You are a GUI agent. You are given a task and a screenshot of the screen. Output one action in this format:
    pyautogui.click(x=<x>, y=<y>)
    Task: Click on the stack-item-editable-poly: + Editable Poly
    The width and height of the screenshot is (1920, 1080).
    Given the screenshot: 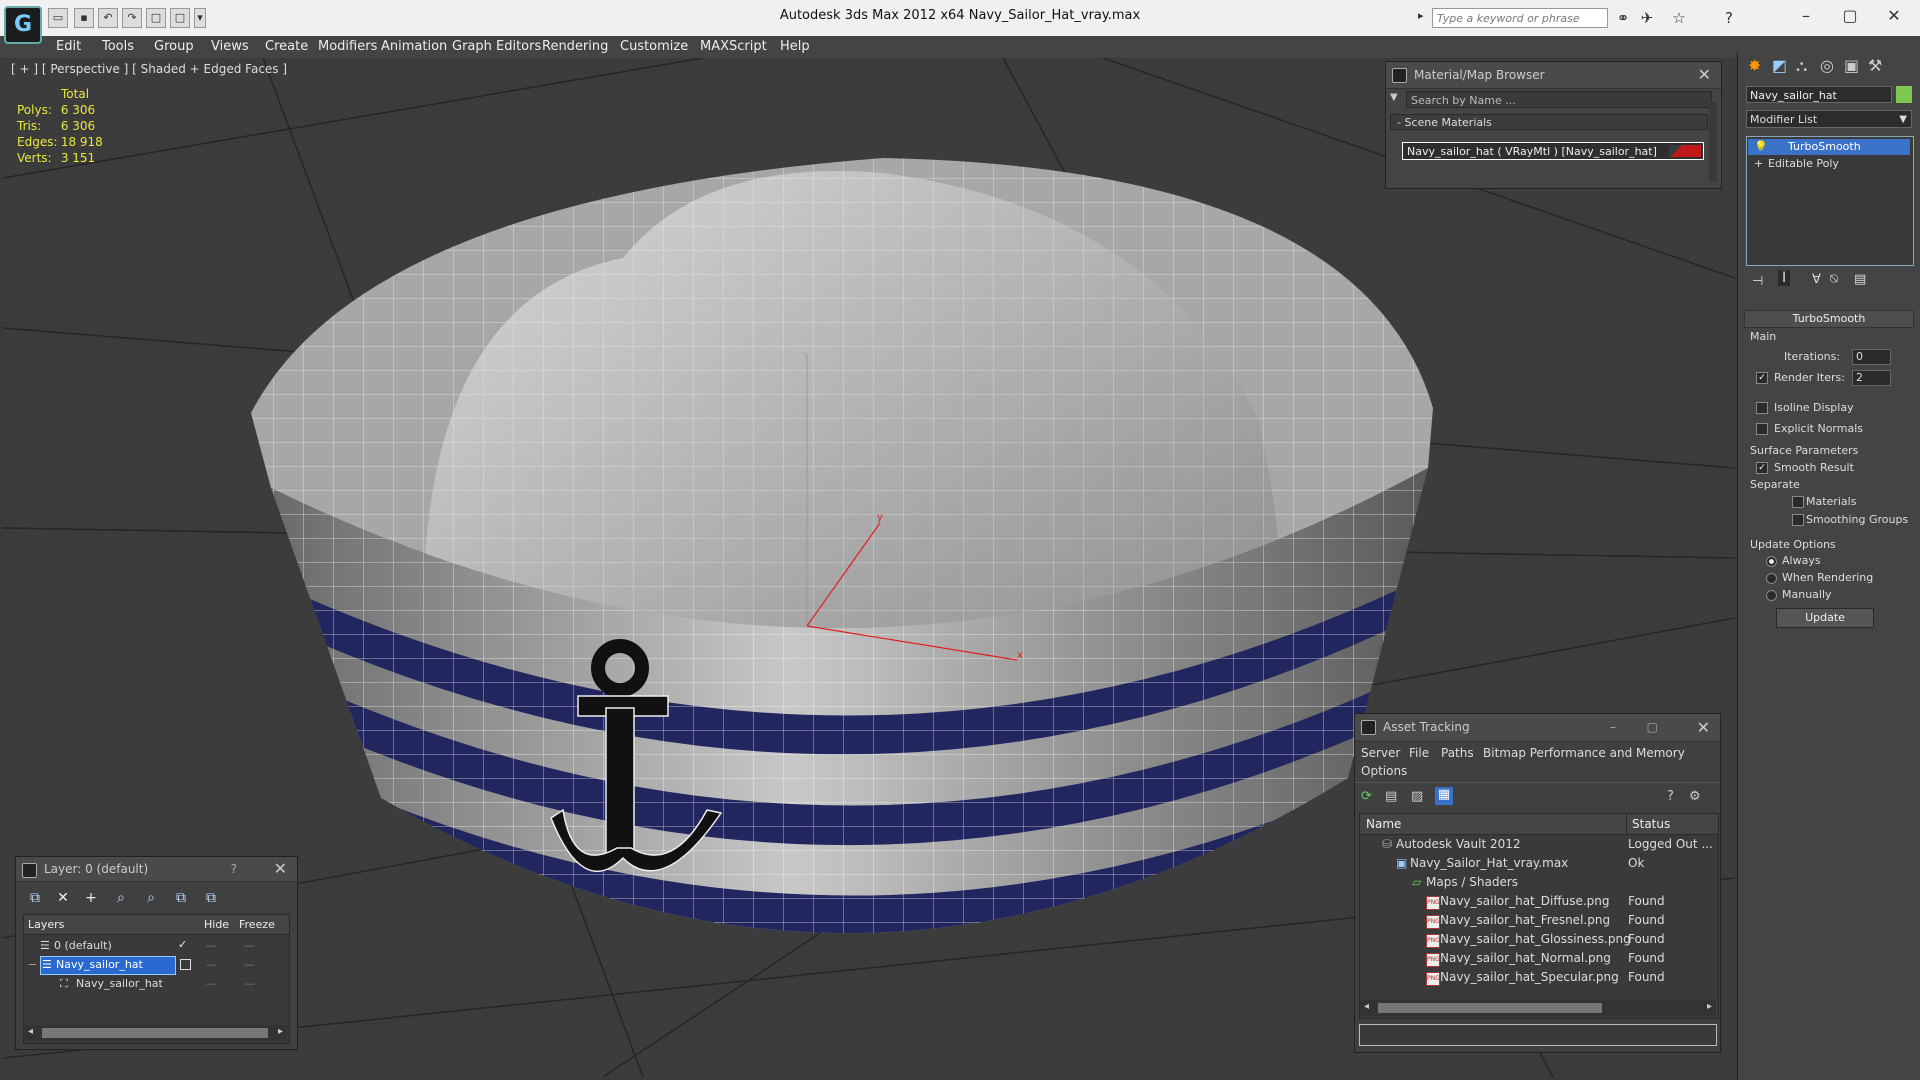 What is the action you would take?
    pyautogui.click(x=1829, y=164)
    